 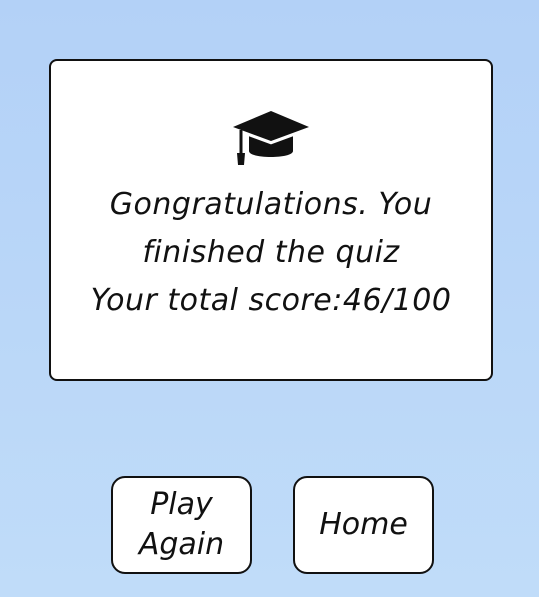 I want to click on graduation-cap-icon, so click(x=271, y=138).